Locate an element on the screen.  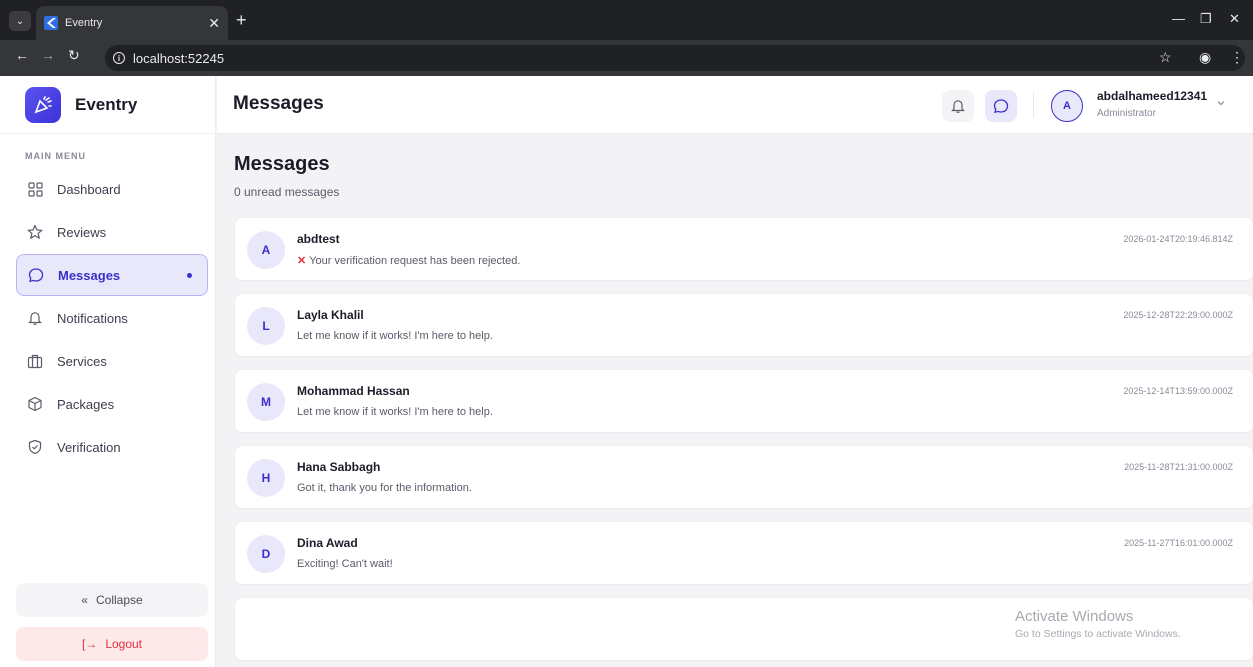
message-preview: Got it, thank you for the information. is located at coordinates (384, 488).